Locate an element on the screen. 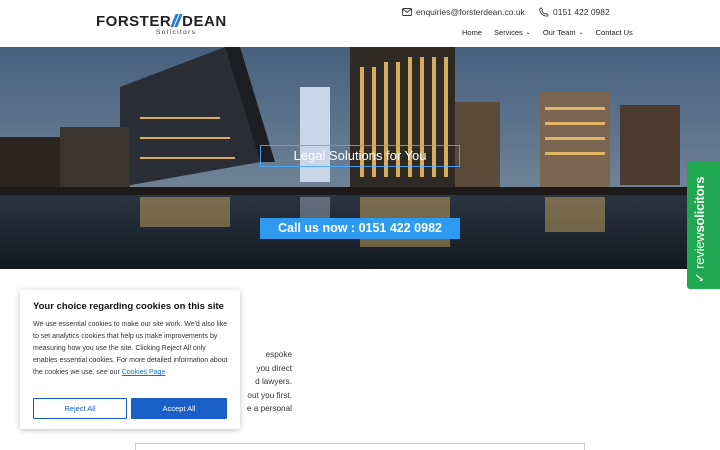 Image resolution: width=720 pixels, height=450 pixels. review-solicitors-label: ✓ reviewsolicitors is located at coordinates (699, 229).